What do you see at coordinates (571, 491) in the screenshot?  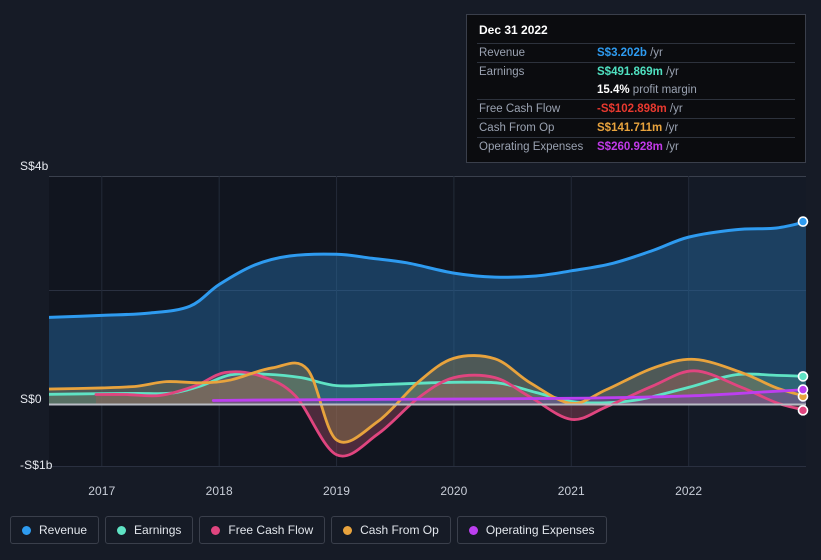 I see `x-axis-tick-2021: 2021` at bounding box center [571, 491].